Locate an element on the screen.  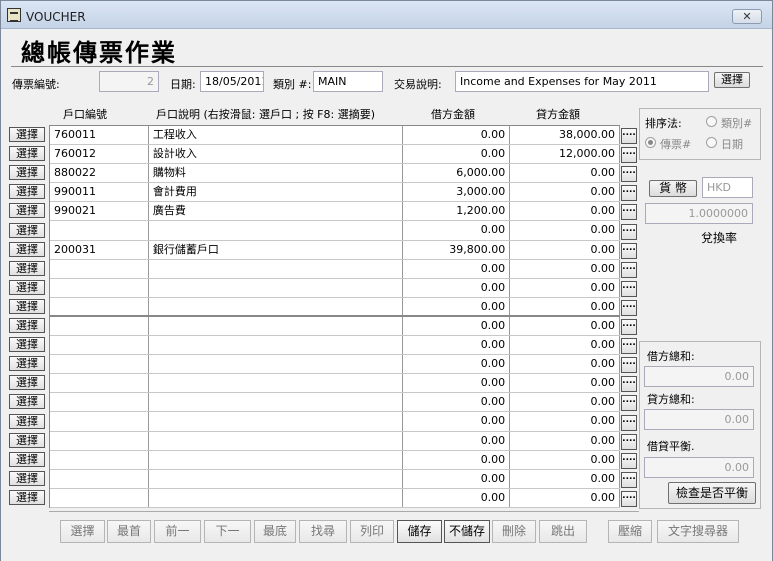
next-button: 下一 is located at coordinates (227, 531).